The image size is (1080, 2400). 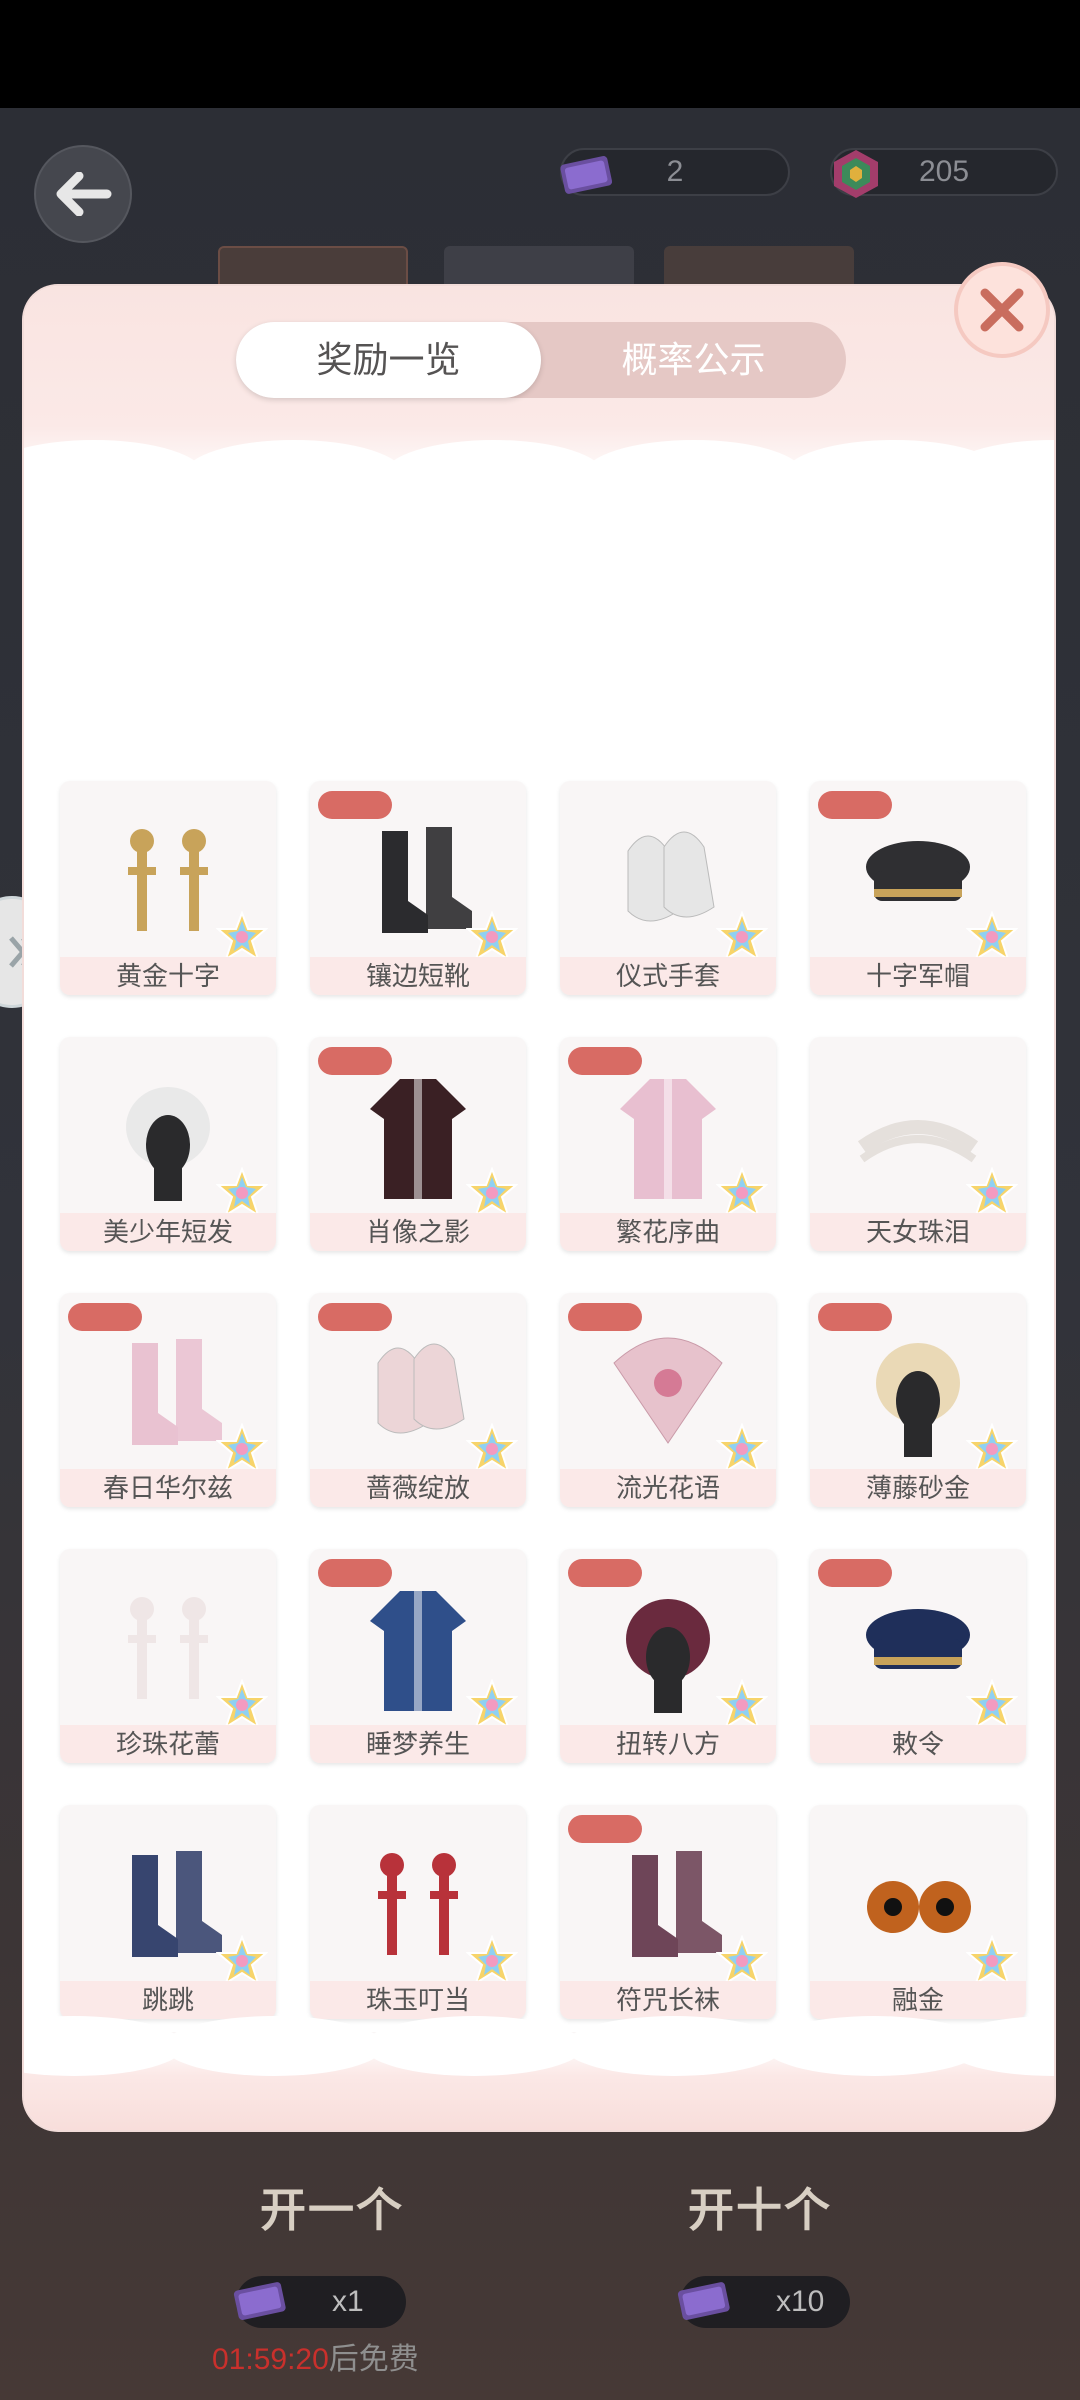 What do you see at coordinates (668, 1400) in the screenshot?
I see `reward-card: 流光花语` at bounding box center [668, 1400].